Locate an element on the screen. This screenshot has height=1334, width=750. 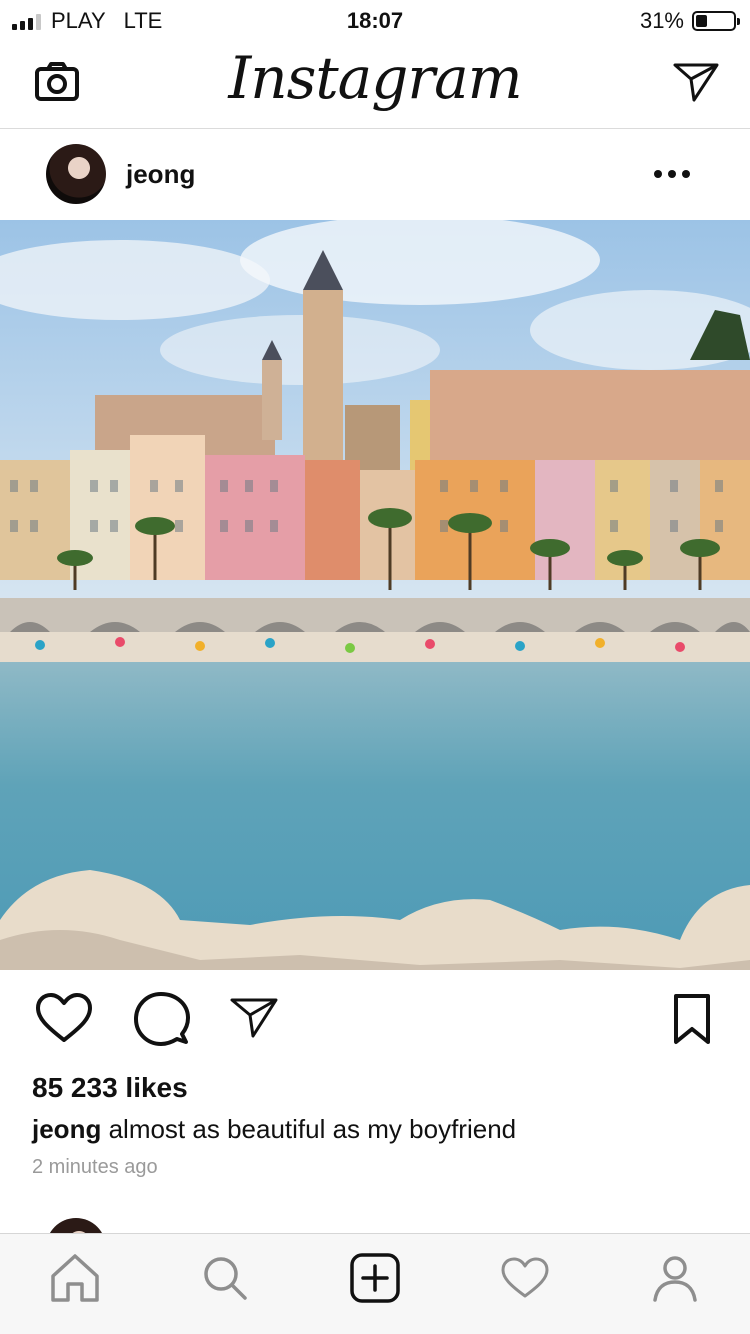
activity-icon is located at coordinates (525, 1278).